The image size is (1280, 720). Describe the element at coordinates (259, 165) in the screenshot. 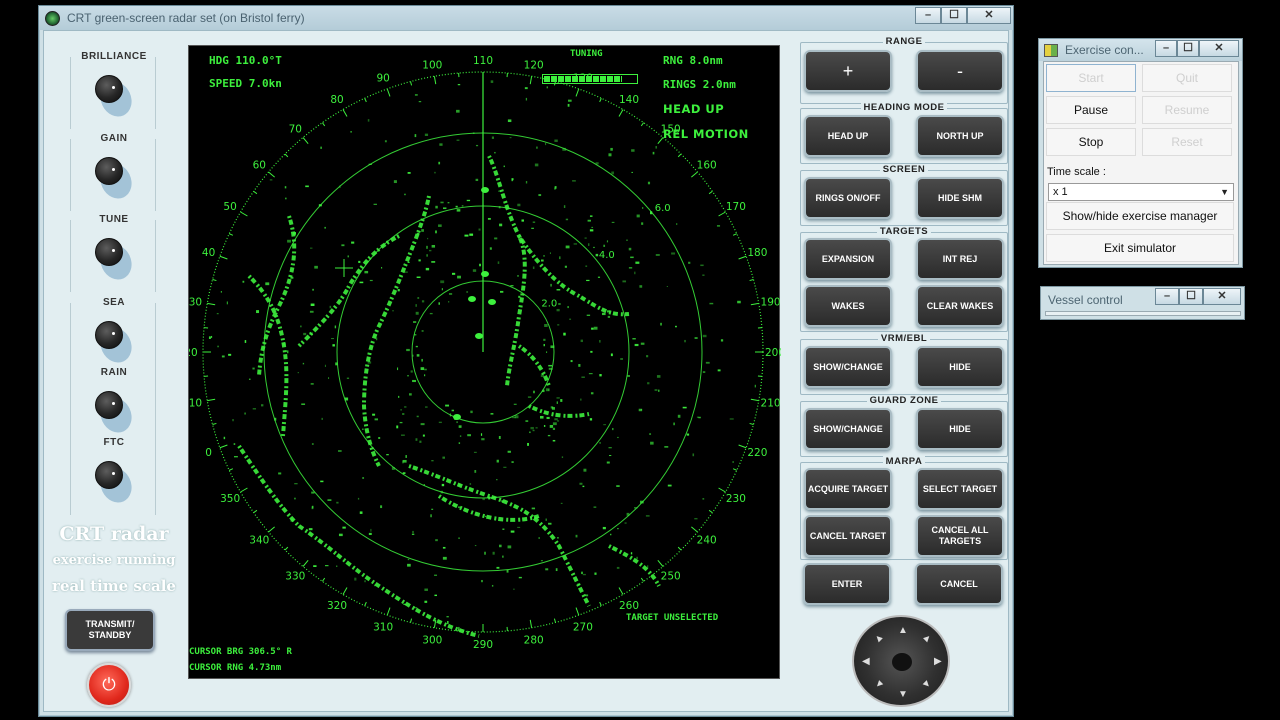

I see `bearing-label: 60` at that location.